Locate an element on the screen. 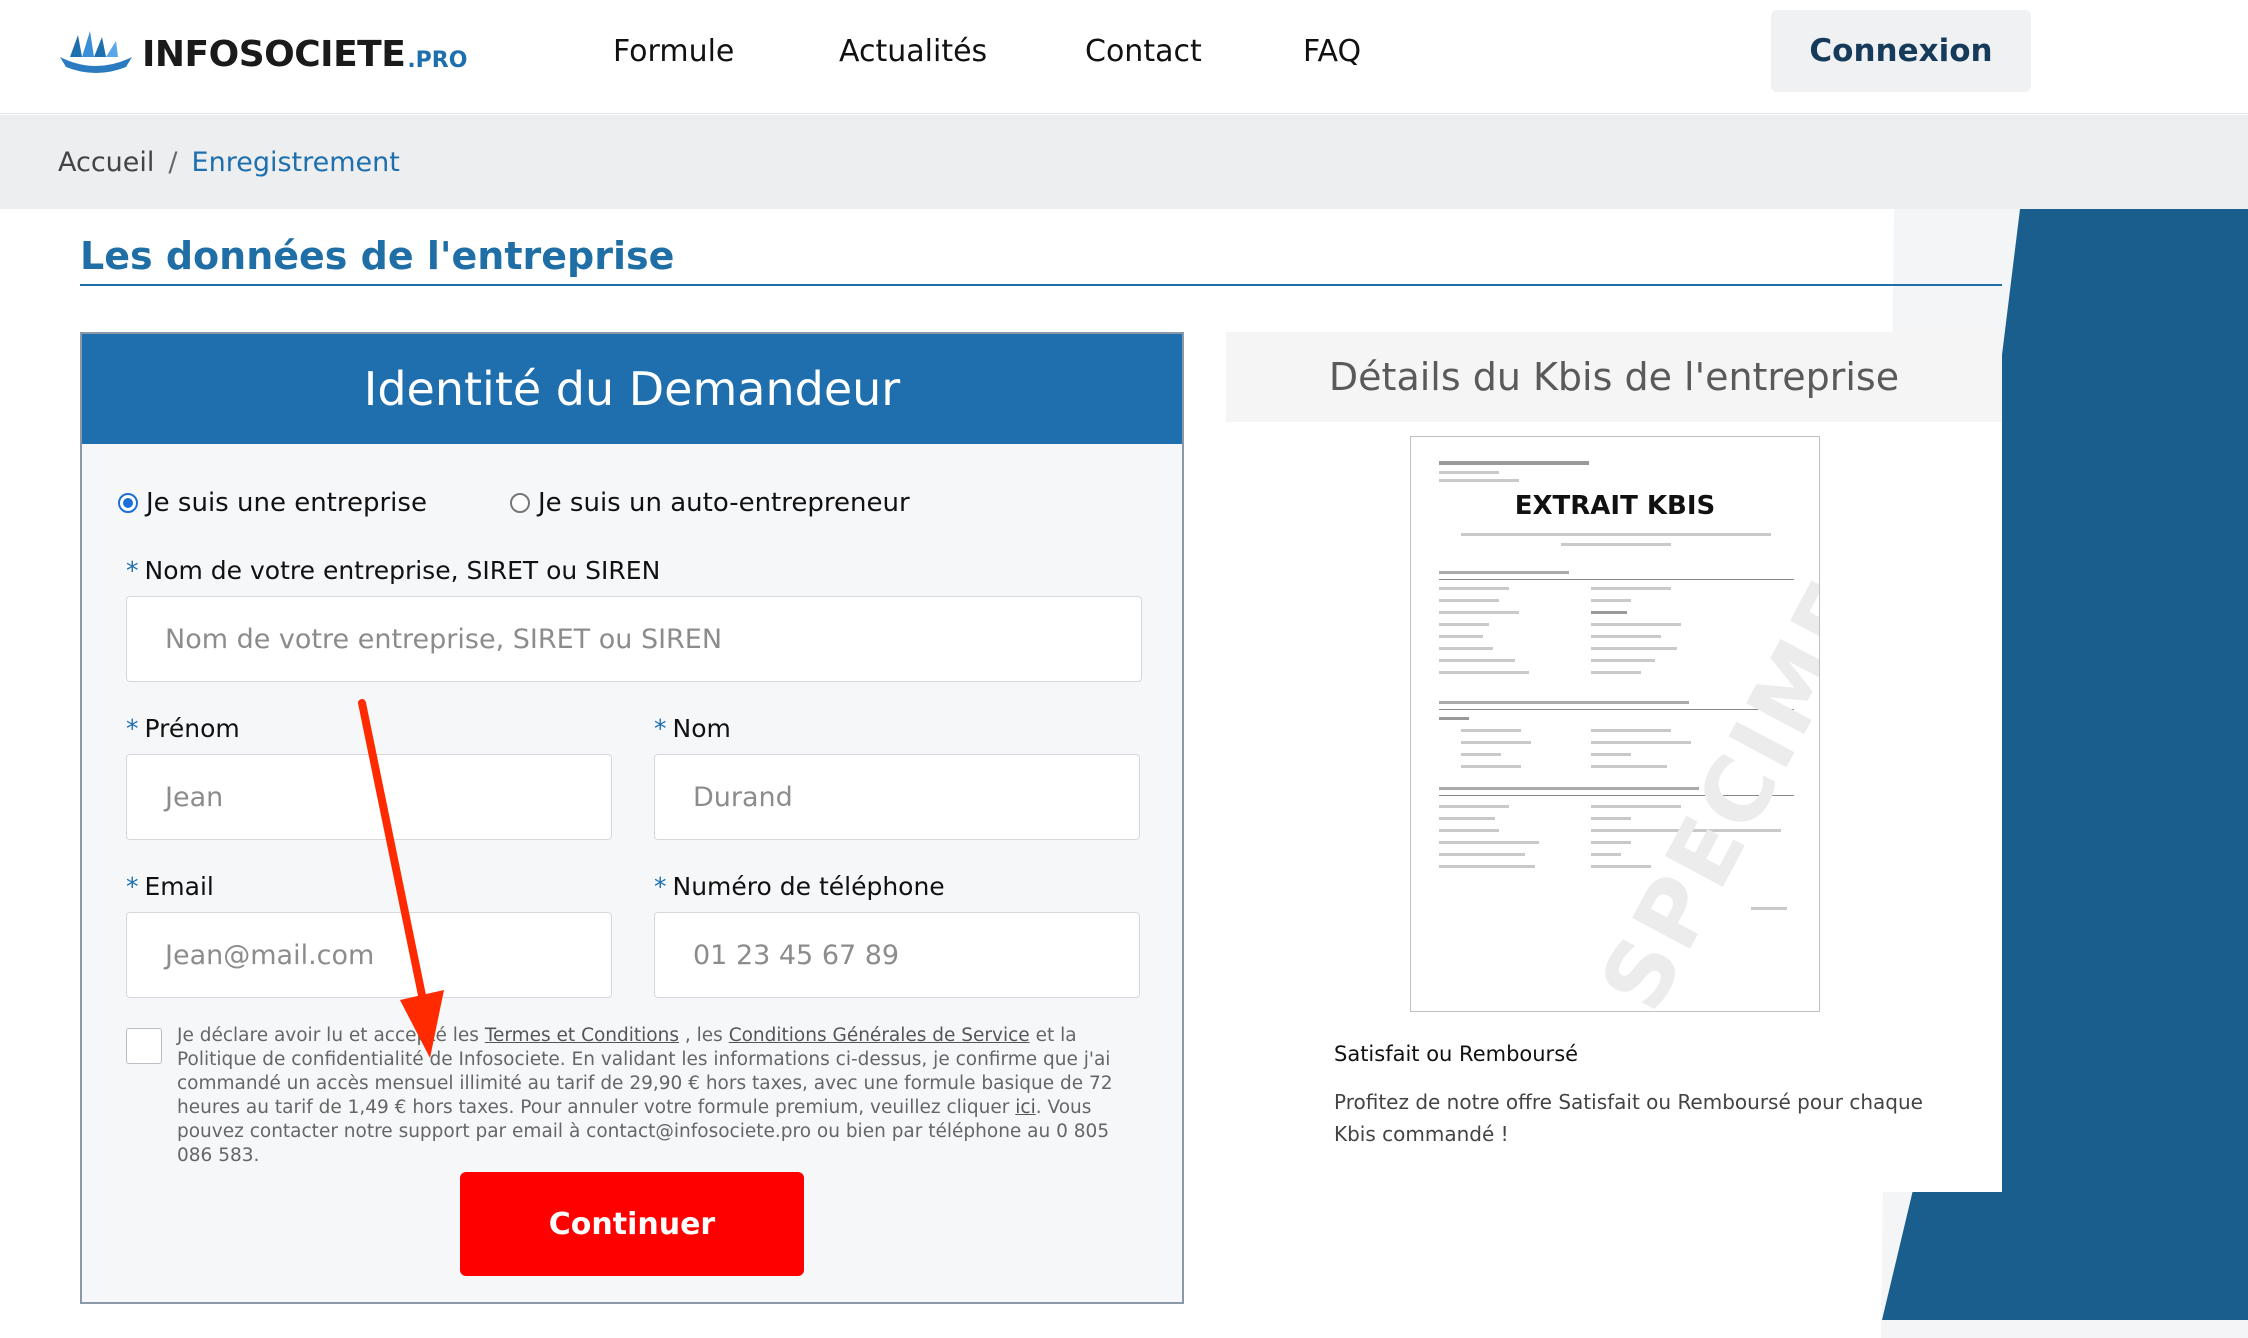 This screenshot has height=1338, width=2248. nav-actualites: Actualités is located at coordinates (913, 51).